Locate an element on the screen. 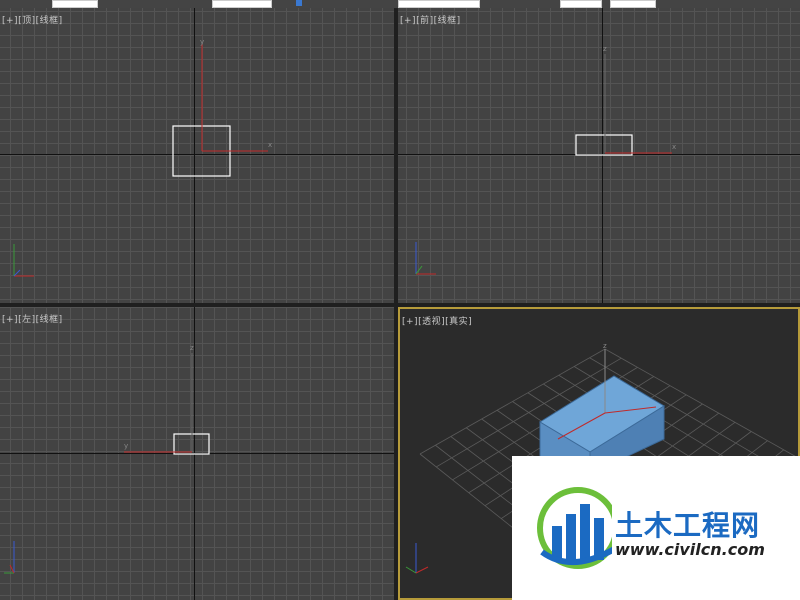  left-view-graphics is located at coordinates (107, 463).